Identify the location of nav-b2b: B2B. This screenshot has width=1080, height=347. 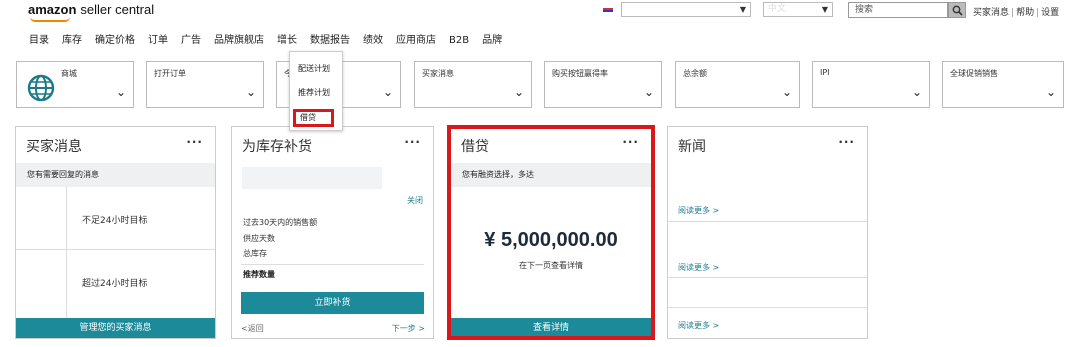
(459, 40).